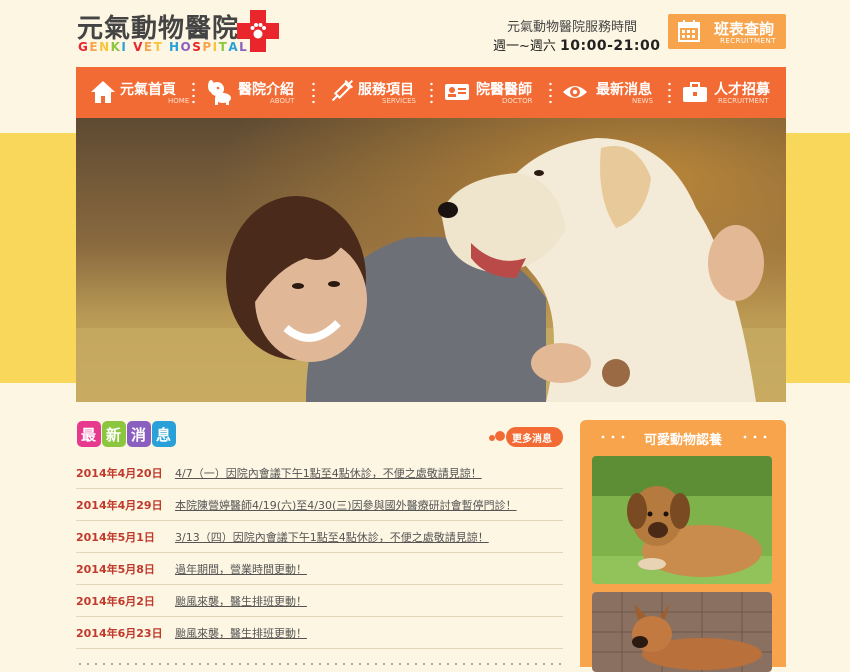 The image size is (850, 672). What do you see at coordinates (517, 101) in the screenshot?
I see `nav-sublabel: DOCTOR` at bounding box center [517, 101].